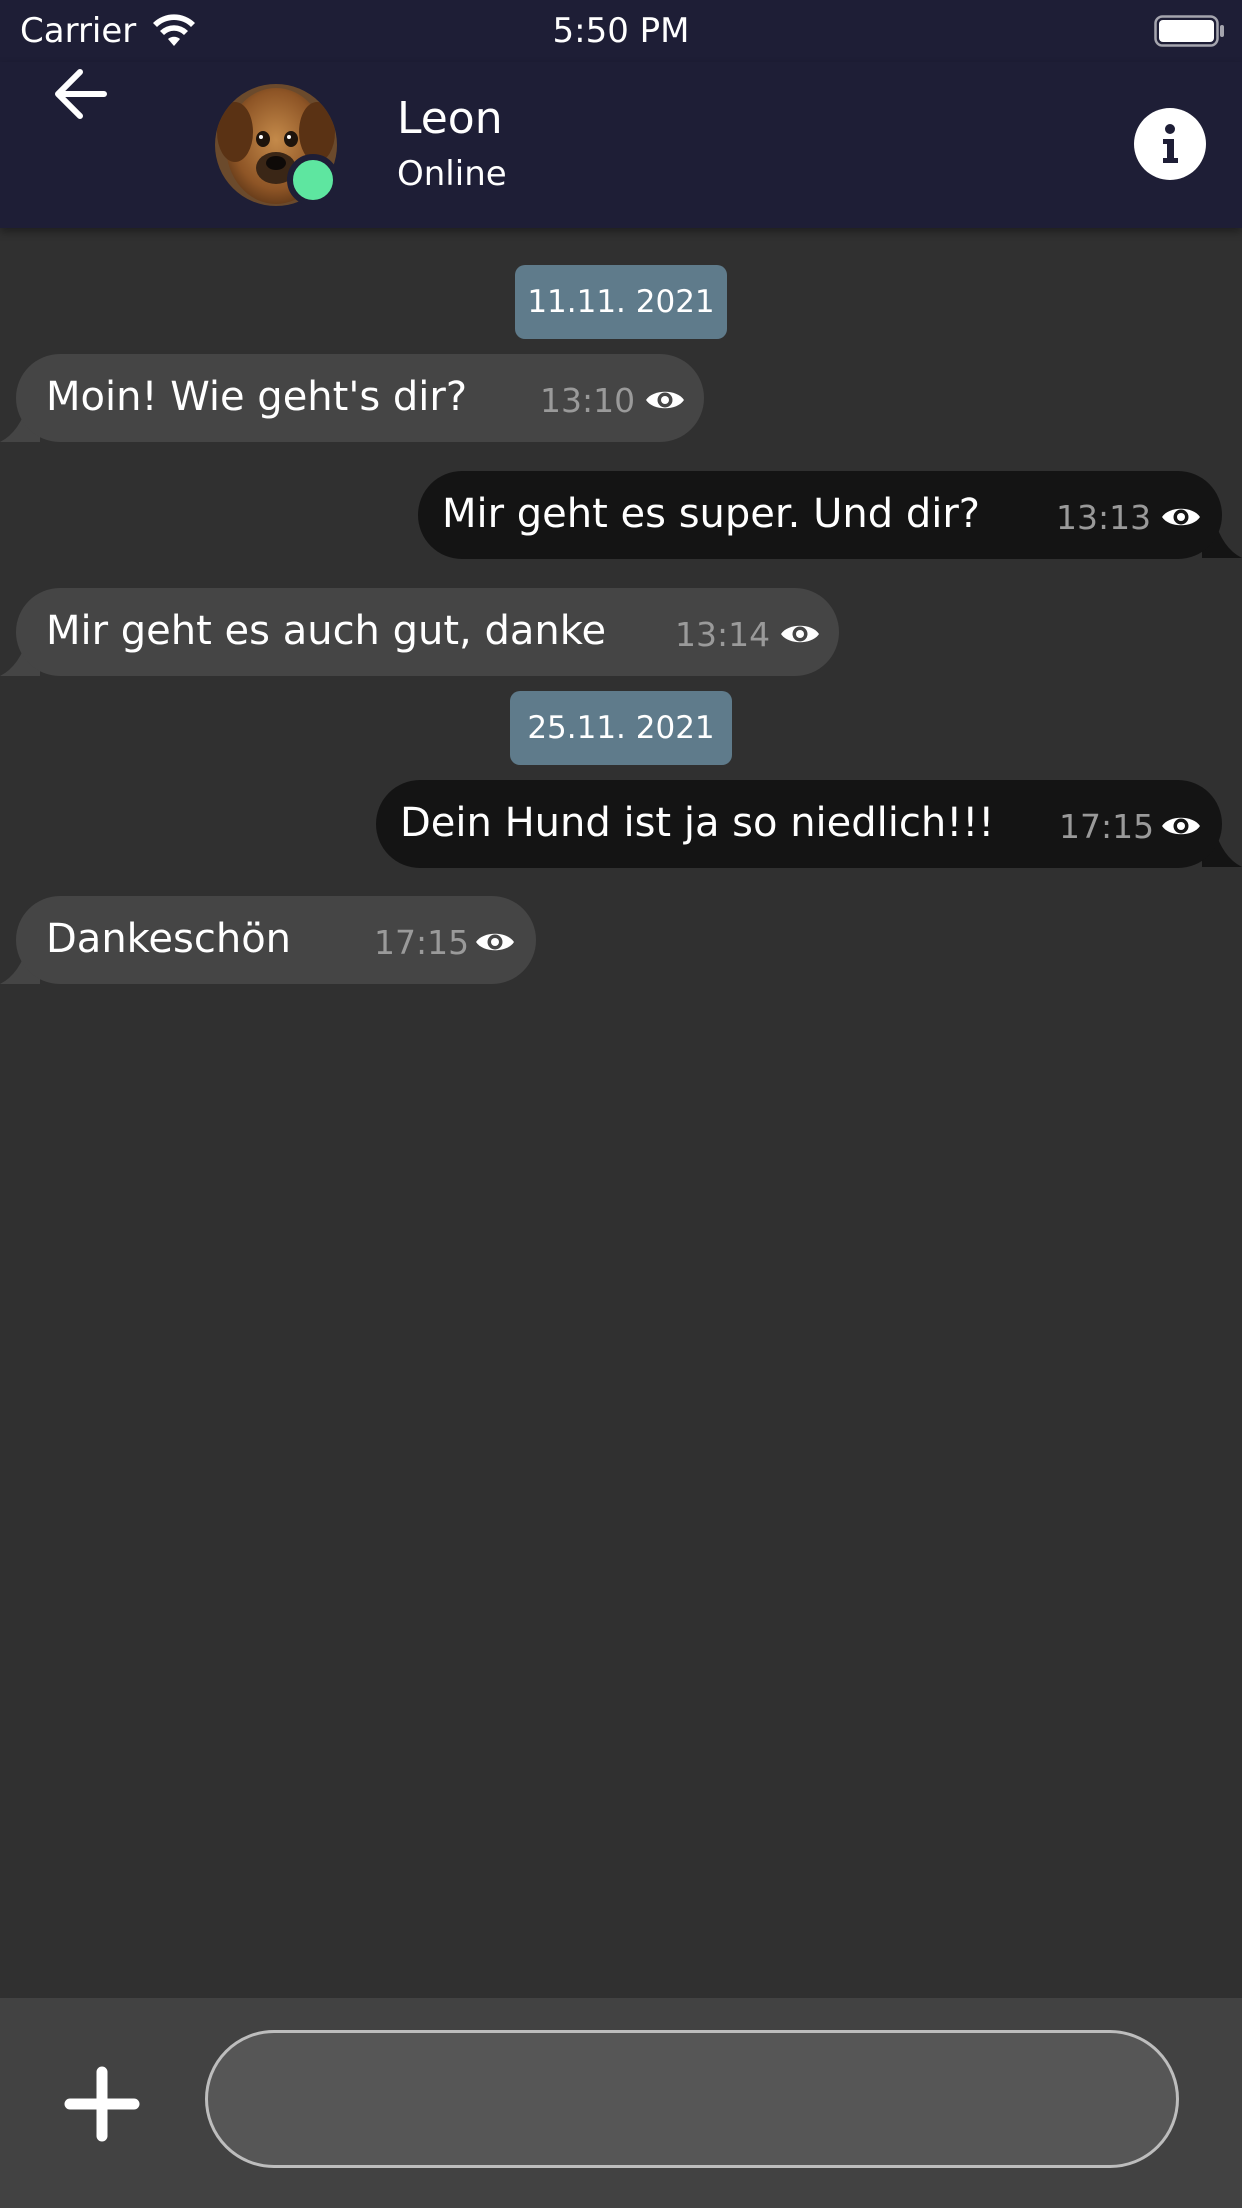 This screenshot has height=2208, width=1242. What do you see at coordinates (711, 514) in the screenshot?
I see `message-text: Mir geht es super. Und dir?` at bounding box center [711, 514].